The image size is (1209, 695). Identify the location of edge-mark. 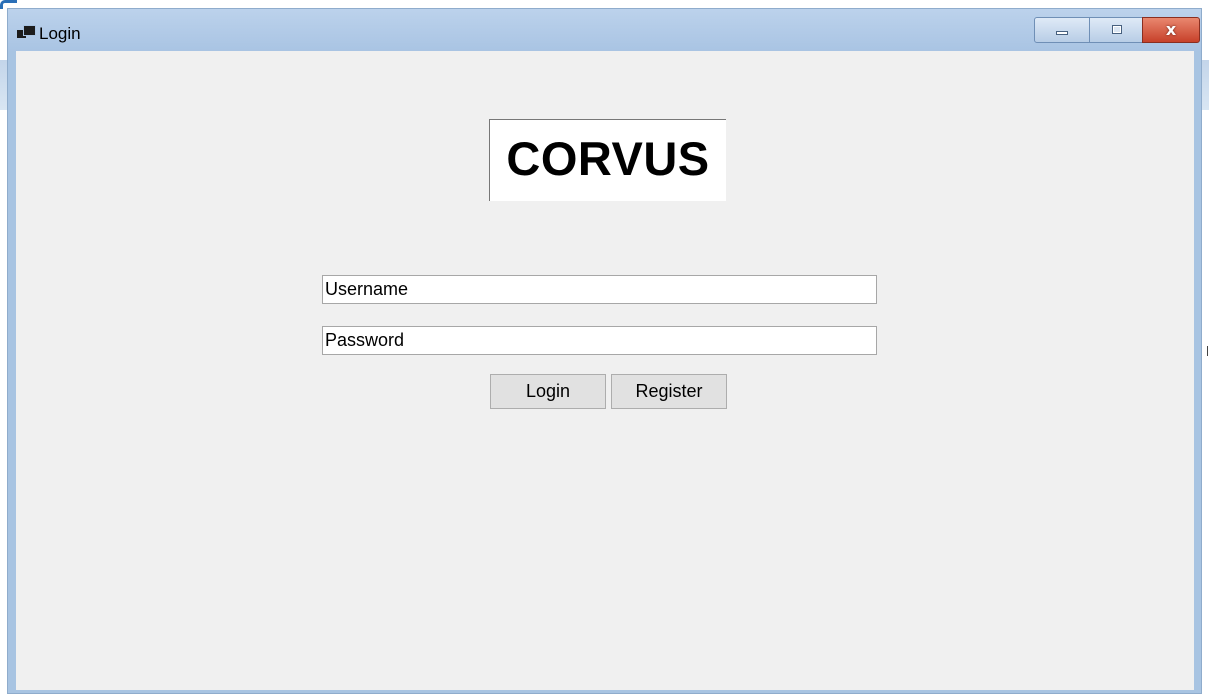
(1207, 351).